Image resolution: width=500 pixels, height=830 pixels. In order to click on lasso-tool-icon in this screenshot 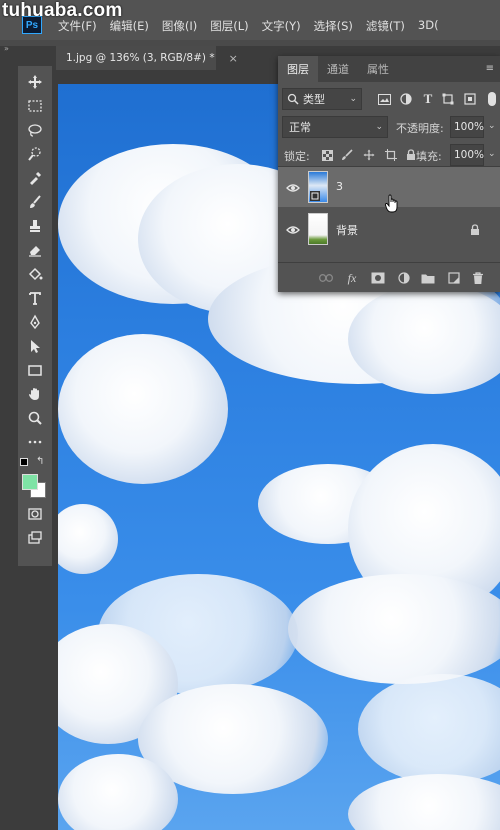, I will do `click(35, 130)`.